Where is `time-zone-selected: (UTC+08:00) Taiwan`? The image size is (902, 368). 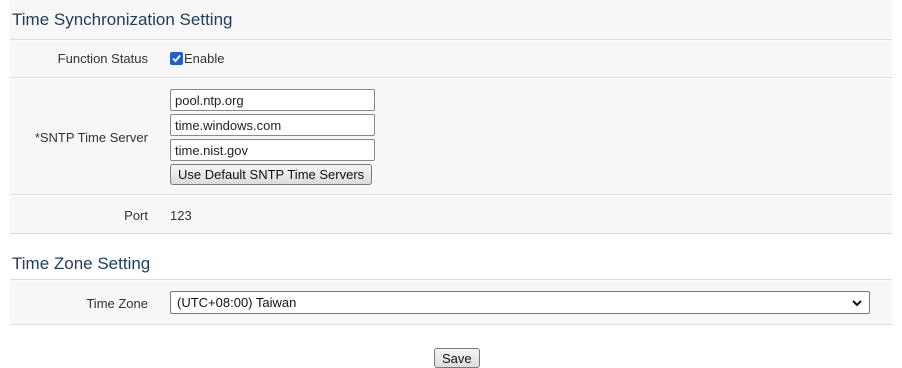 time-zone-selected: (UTC+08:00) Taiwan is located at coordinates (237, 302).